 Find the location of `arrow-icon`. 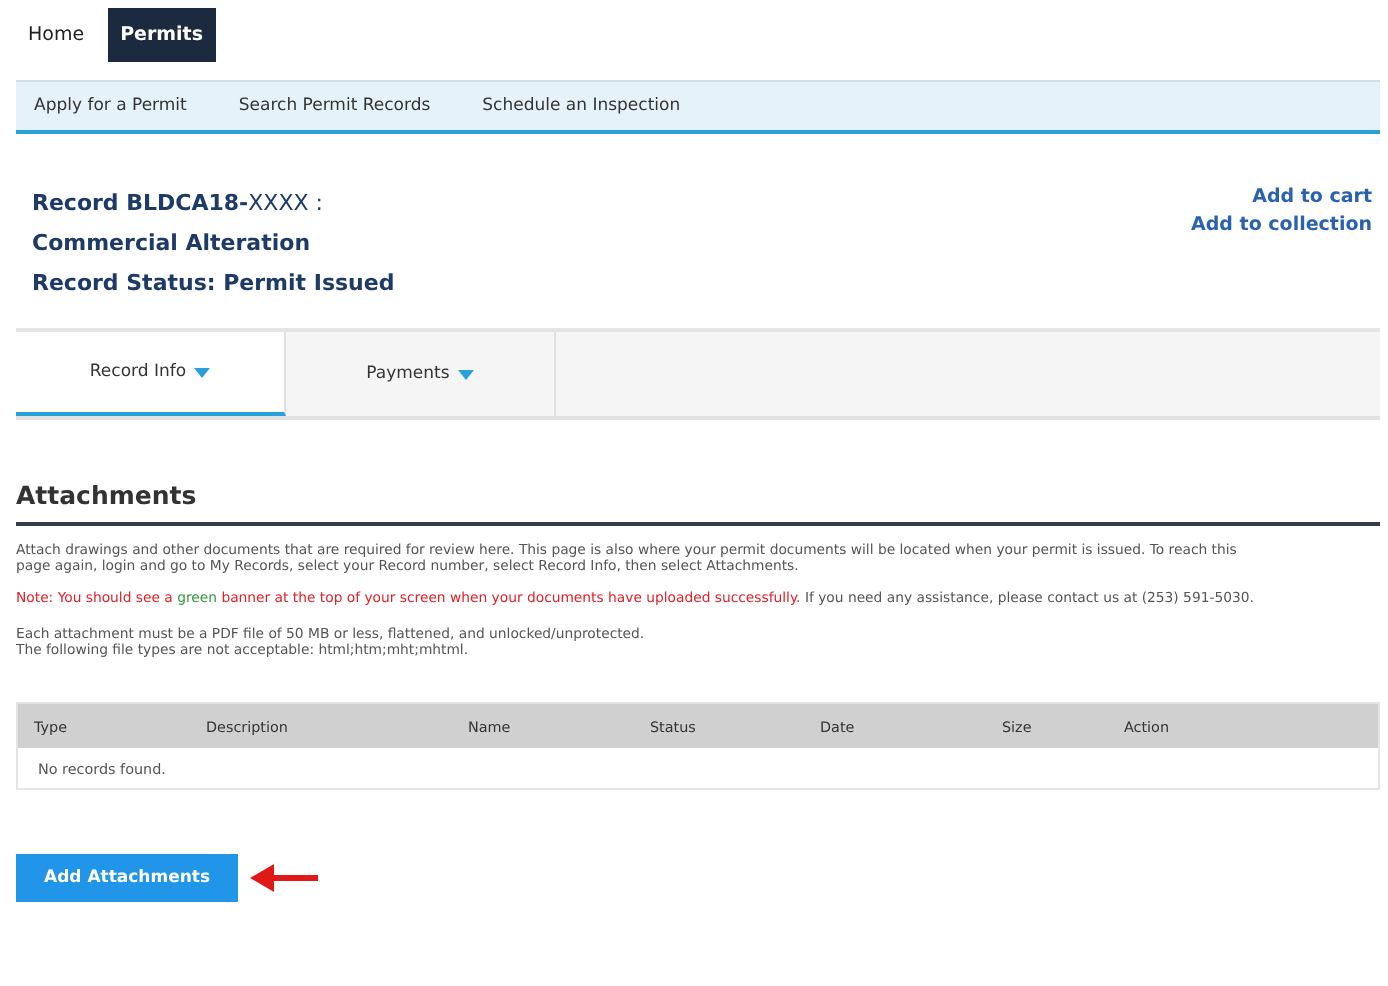

arrow-icon is located at coordinates (284, 878).